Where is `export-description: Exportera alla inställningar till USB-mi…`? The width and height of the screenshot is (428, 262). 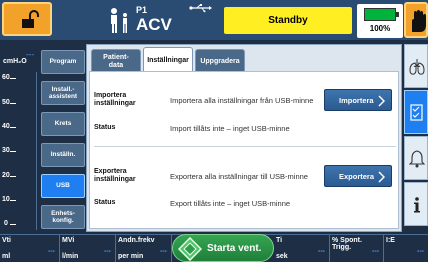
export-description: Exportera alla inställningar till USB-mi… is located at coordinates (239, 176).